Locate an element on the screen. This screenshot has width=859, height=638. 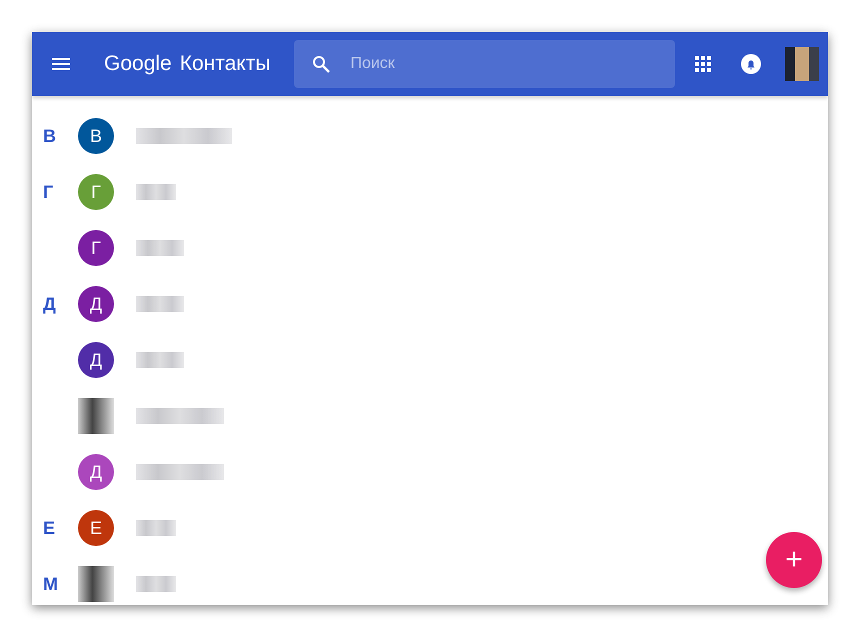
contact-avatar: Е is located at coordinates (96, 528).